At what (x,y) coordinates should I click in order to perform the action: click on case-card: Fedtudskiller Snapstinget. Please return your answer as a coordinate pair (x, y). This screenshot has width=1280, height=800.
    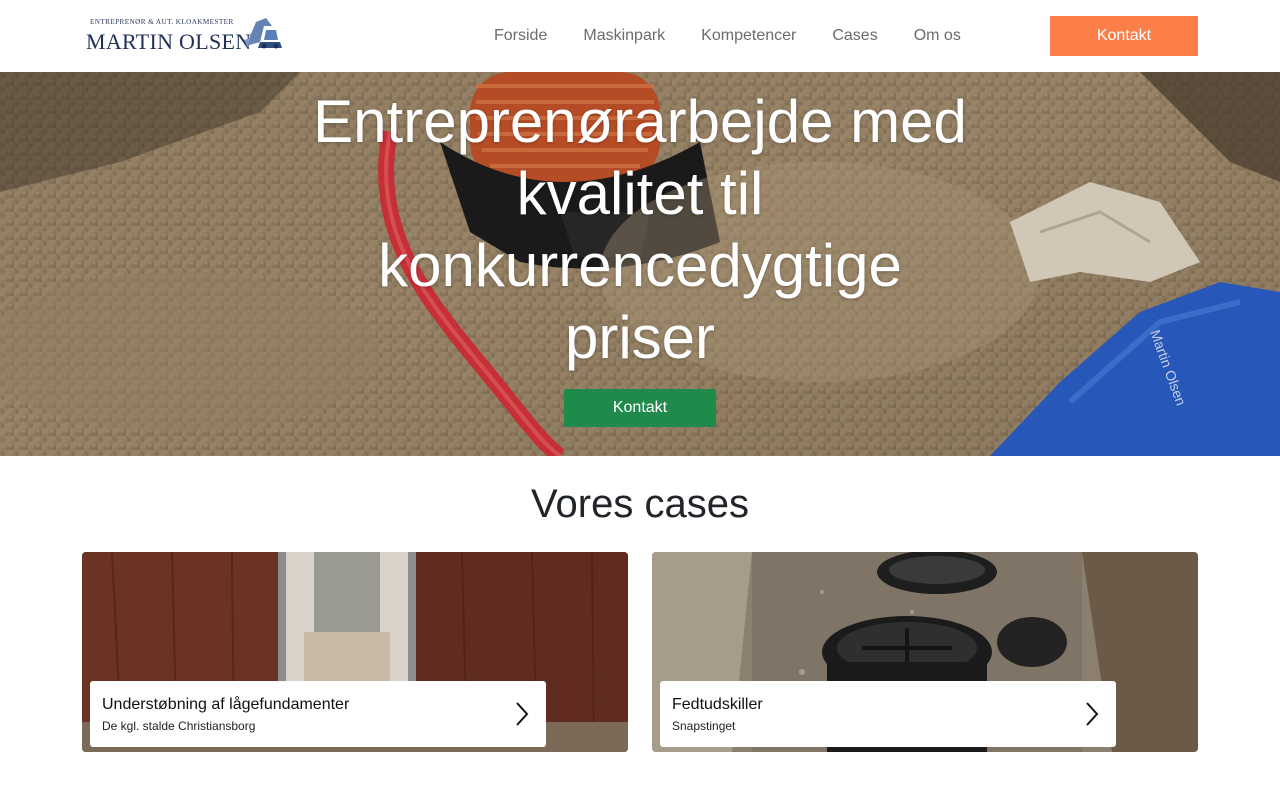
    Looking at the image, I should click on (925, 652).